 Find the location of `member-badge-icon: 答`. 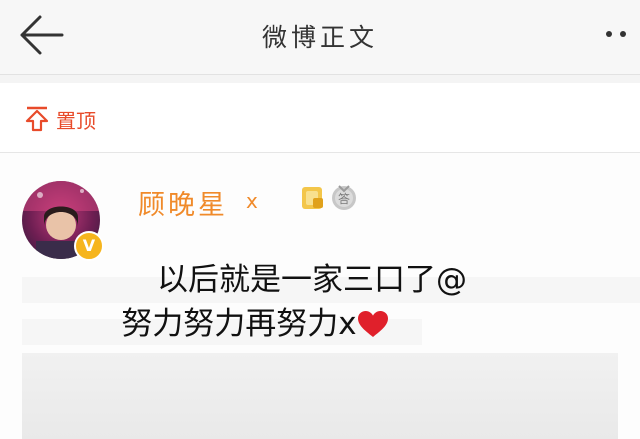

member-badge-icon: 答 is located at coordinates (344, 197).